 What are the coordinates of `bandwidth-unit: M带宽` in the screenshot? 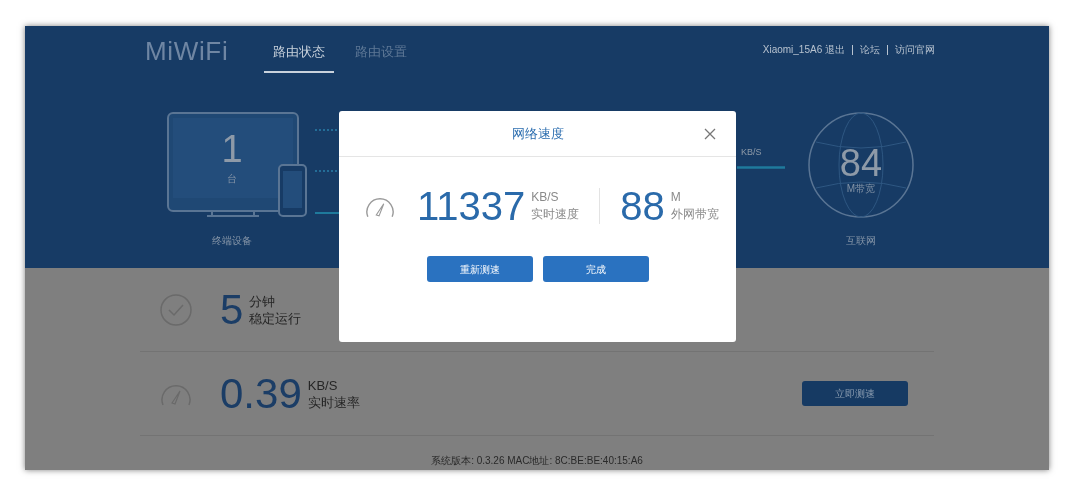 It's located at (861, 189).